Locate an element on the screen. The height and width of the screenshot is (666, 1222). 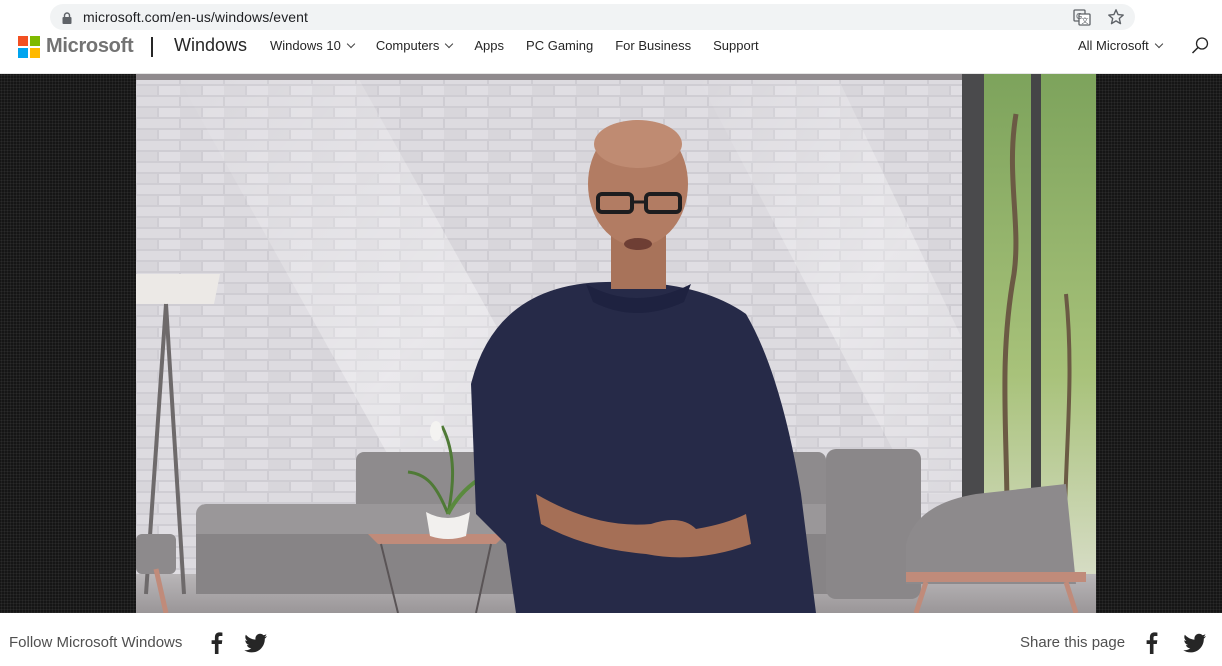
share-twitter-icon is located at coordinates (1195, 643).